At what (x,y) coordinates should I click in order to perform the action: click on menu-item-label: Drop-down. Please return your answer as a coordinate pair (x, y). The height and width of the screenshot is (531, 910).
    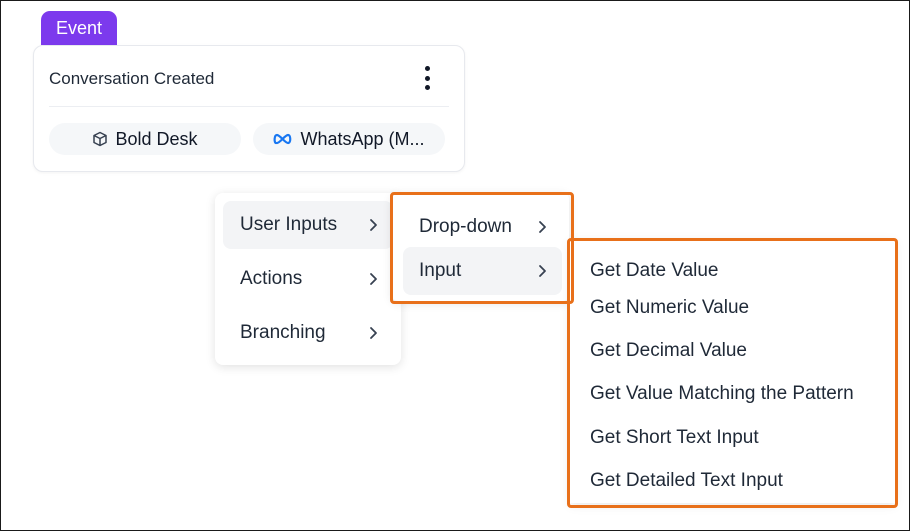
    Looking at the image, I should click on (465, 226).